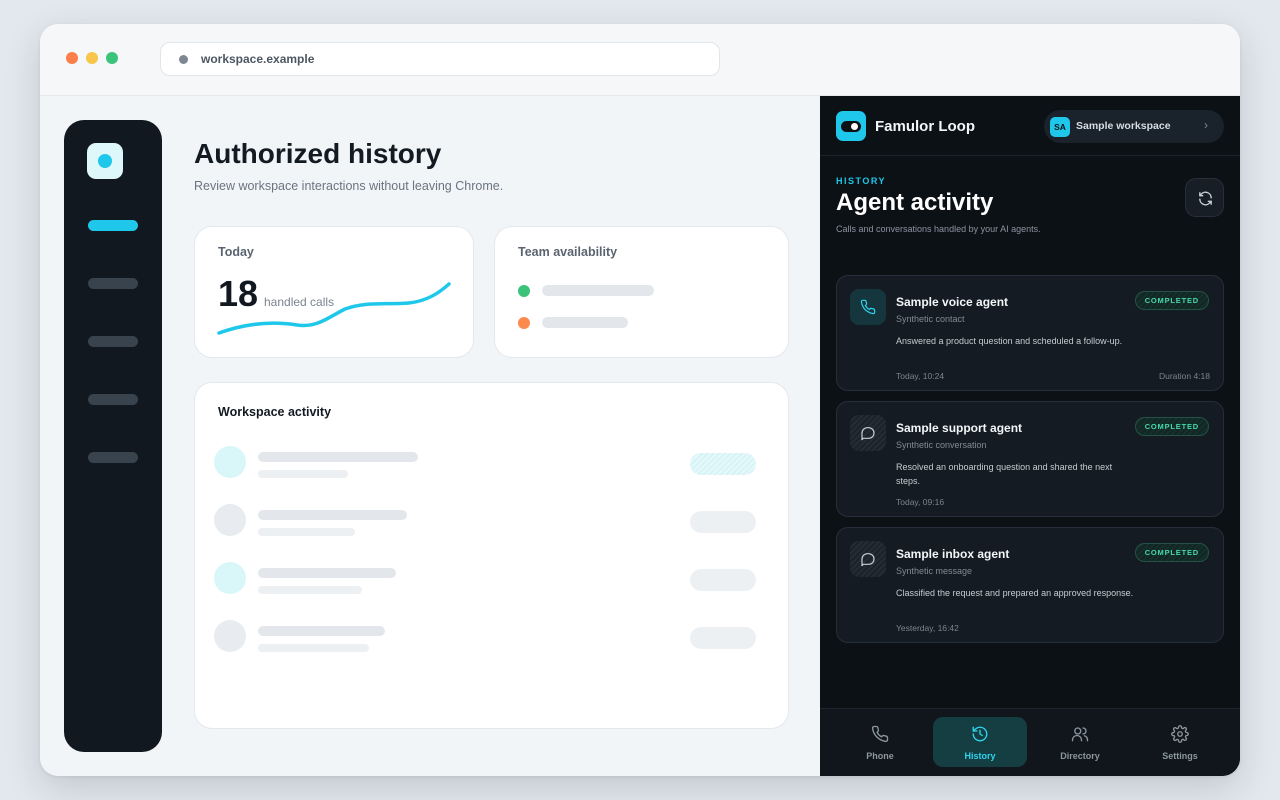  Describe the element at coordinates (920, 376) in the screenshot. I see `agent-timestamp: Today, 10:24` at that location.